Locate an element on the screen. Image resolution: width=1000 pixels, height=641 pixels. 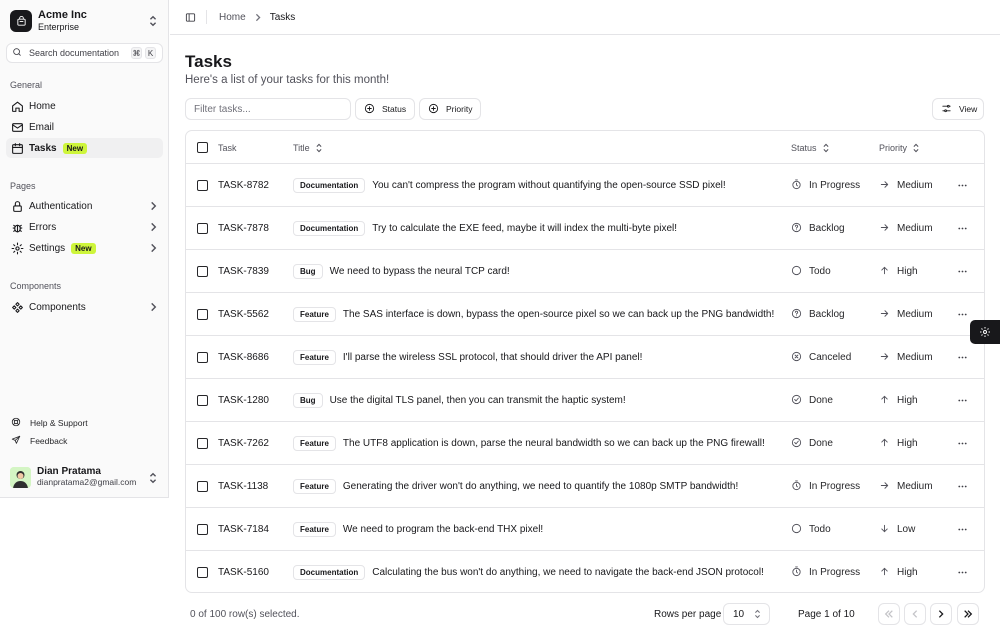
backlog-icon is located at coordinates (797, 314).